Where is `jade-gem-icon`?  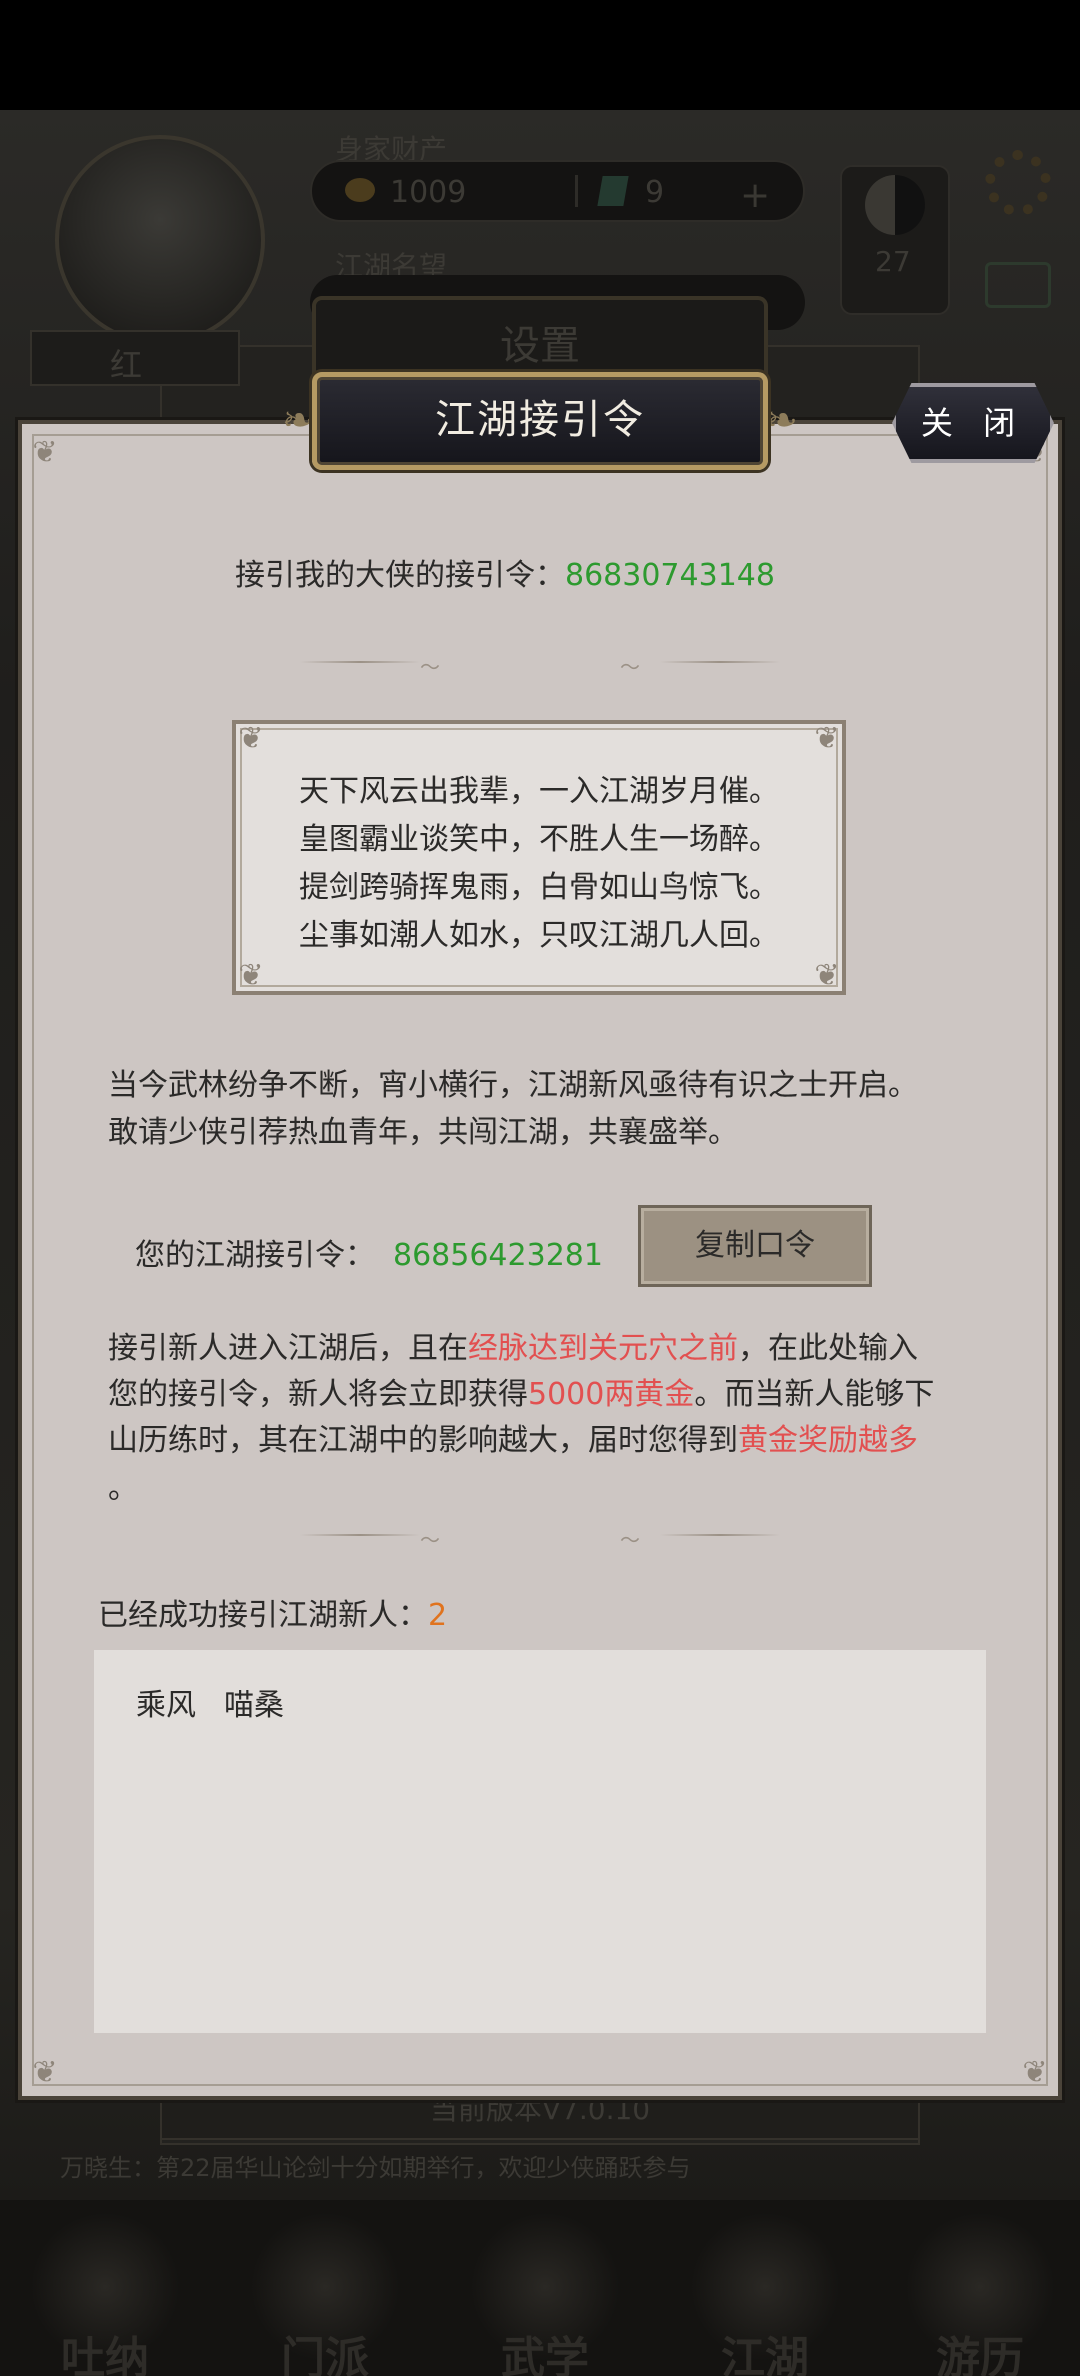 jade-gem-icon is located at coordinates (613, 191).